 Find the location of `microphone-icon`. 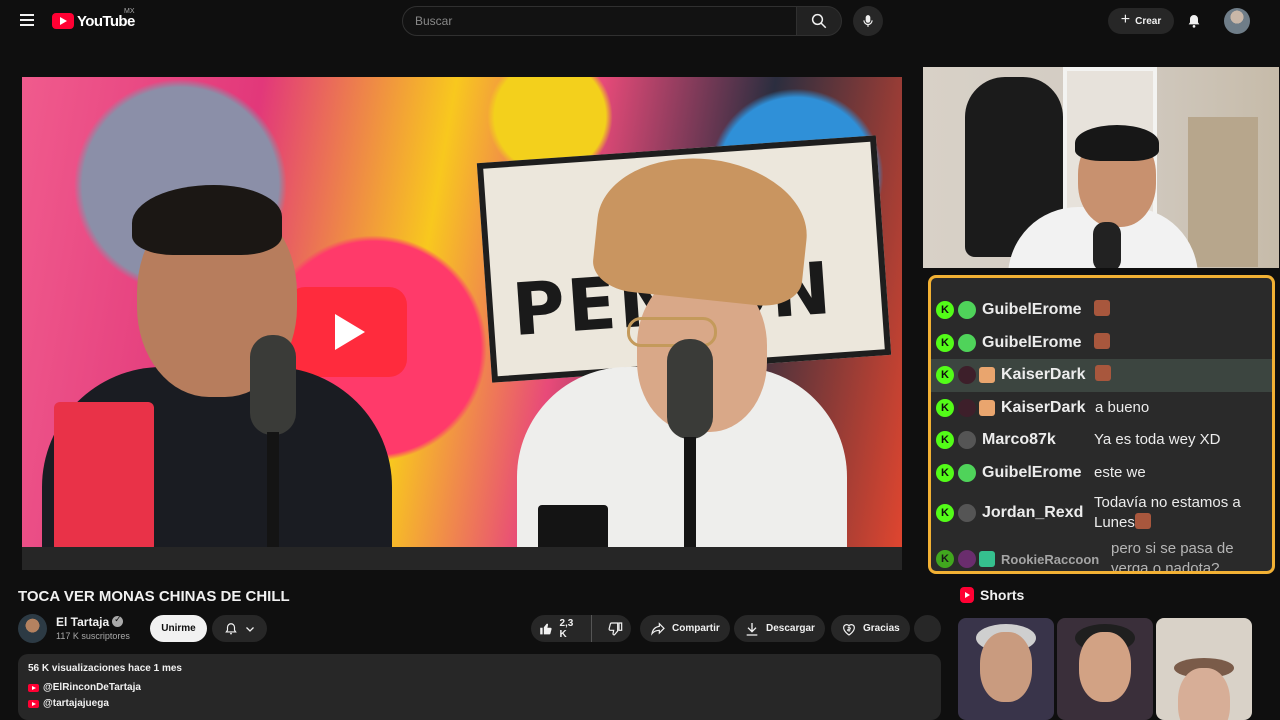

microphone-icon is located at coordinates (868, 21).